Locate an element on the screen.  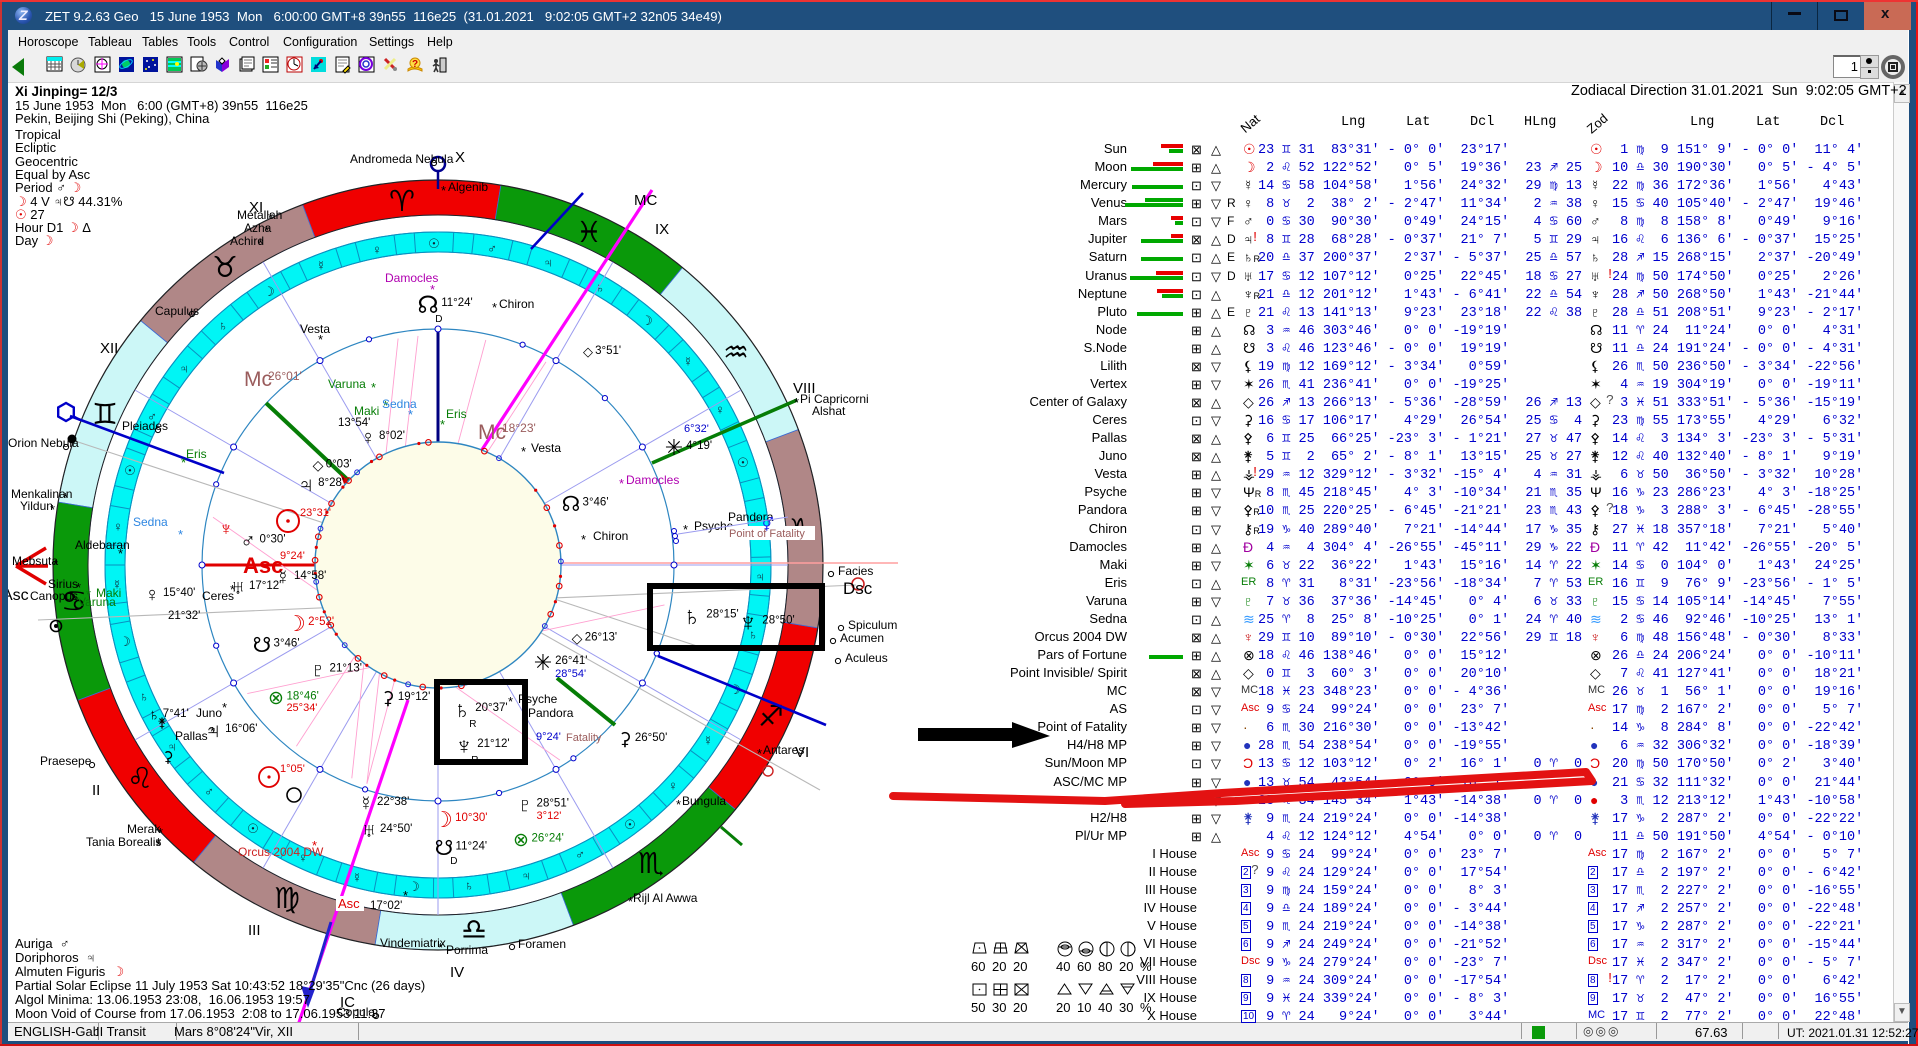
svg-text: Tania Borealis is located at coordinates (123, 842).